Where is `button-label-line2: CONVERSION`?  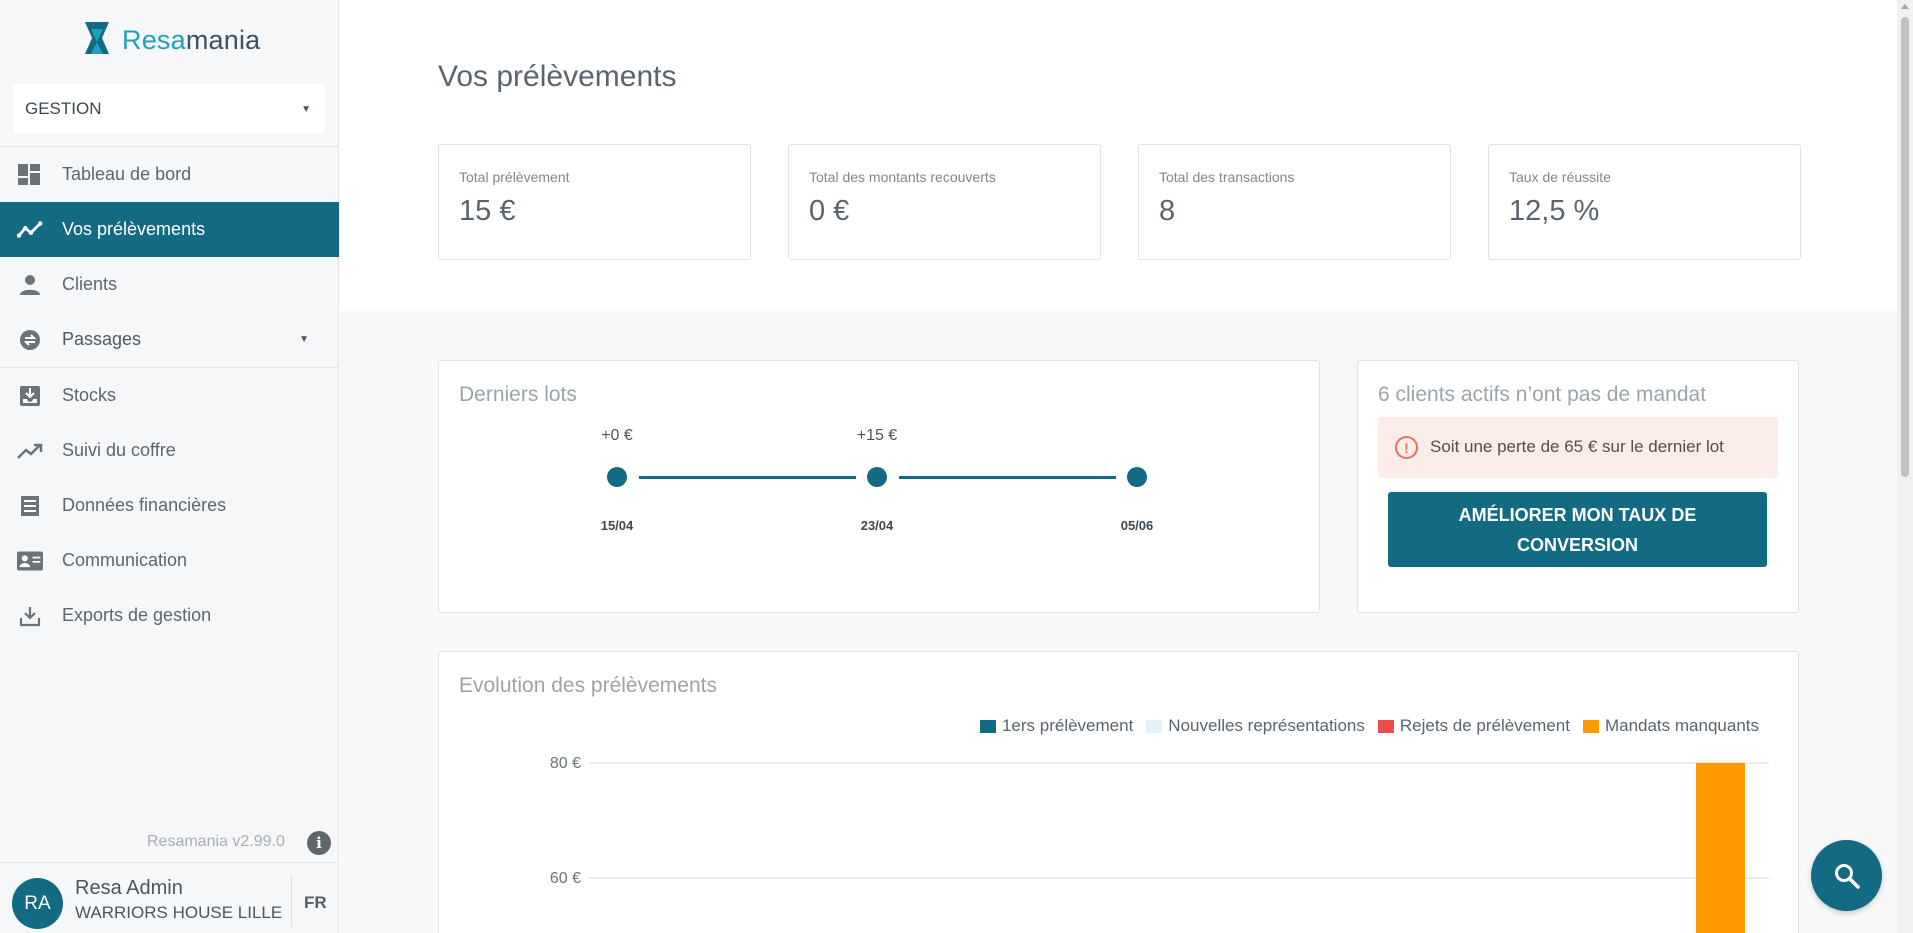
button-label-line2: CONVERSION is located at coordinates (1577, 545).